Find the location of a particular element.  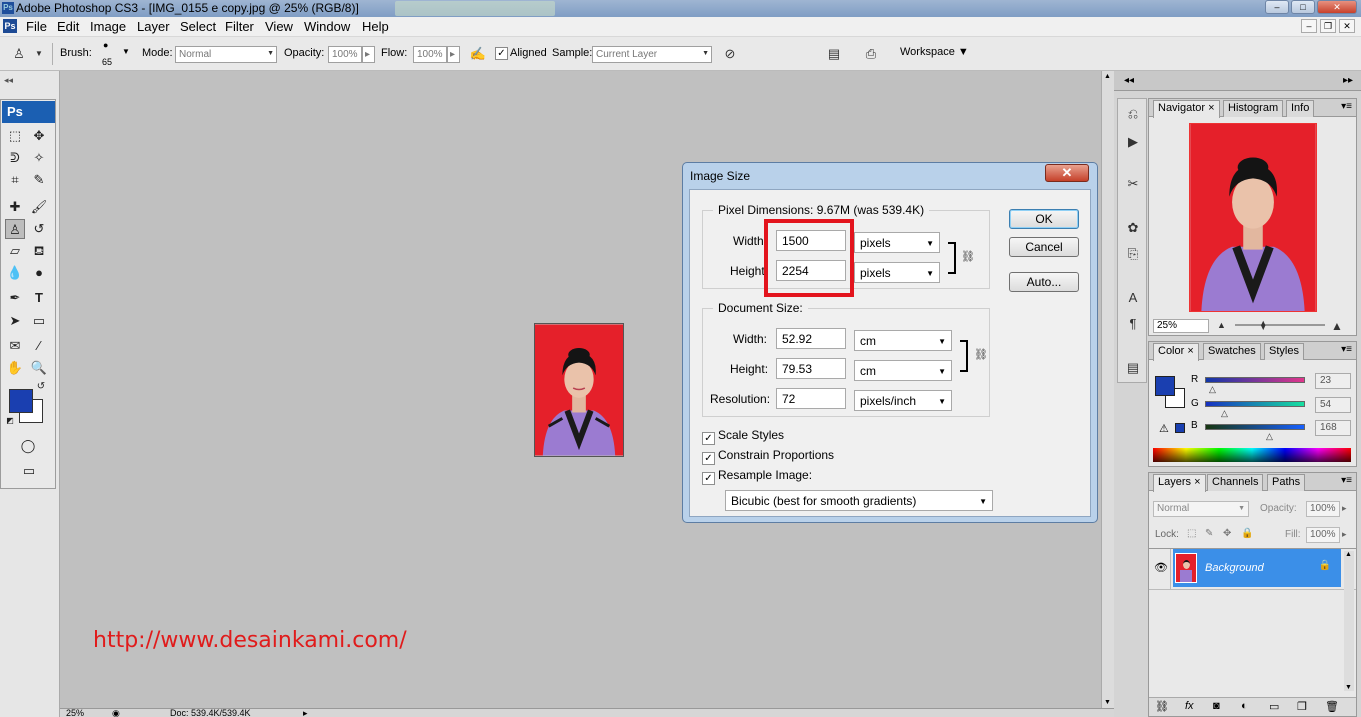

crop-tool-icon: ⌗ is located at coordinates (15, 180).